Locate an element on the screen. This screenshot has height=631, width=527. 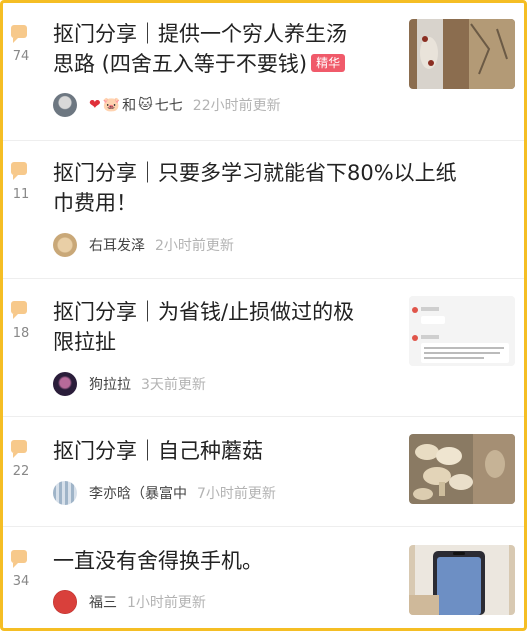
post-meta: 狗拉拉 3天前更新 is located at coordinates (129, 384).